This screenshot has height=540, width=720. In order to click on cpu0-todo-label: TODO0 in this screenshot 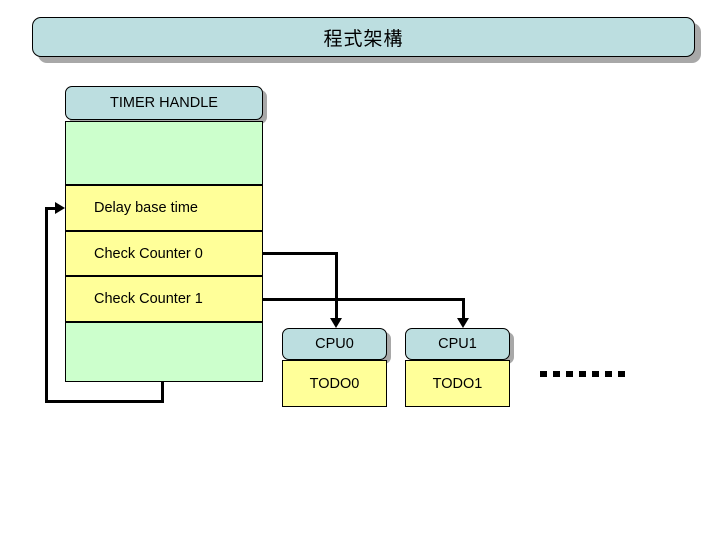, I will do `click(334, 383)`.